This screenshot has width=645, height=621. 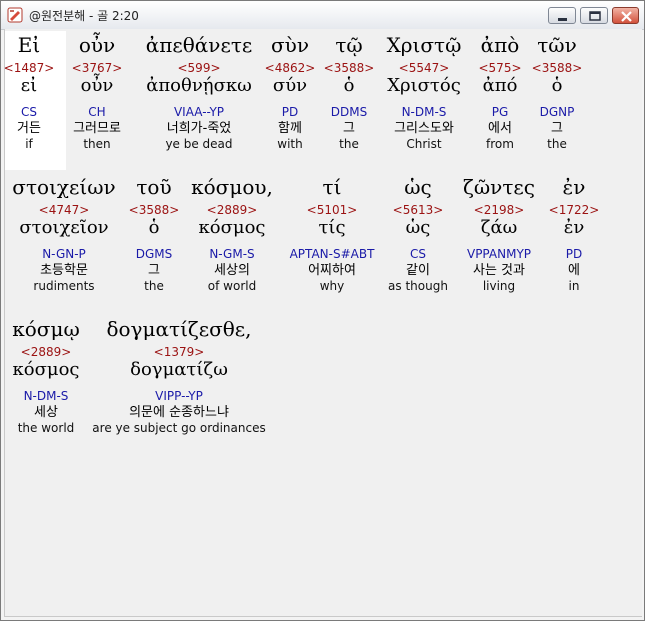 I want to click on korean-gloss: 너희가-죽었, so click(x=199, y=128).